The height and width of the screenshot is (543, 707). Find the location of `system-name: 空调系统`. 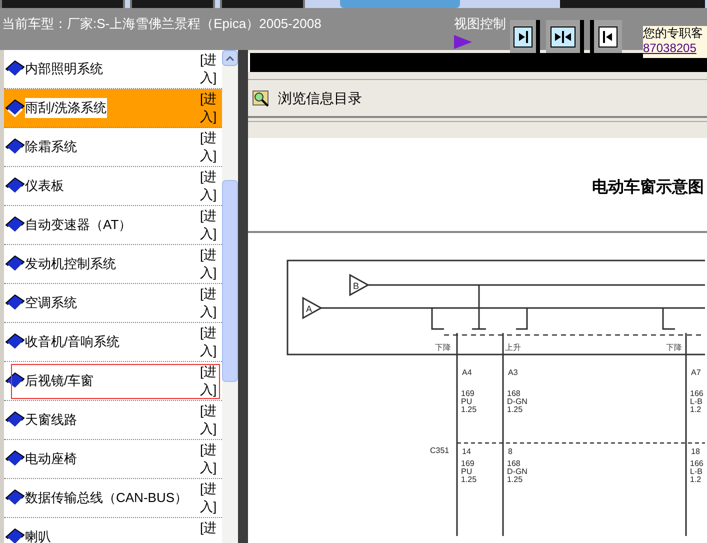

system-name: 空调系统 is located at coordinates (51, 303).